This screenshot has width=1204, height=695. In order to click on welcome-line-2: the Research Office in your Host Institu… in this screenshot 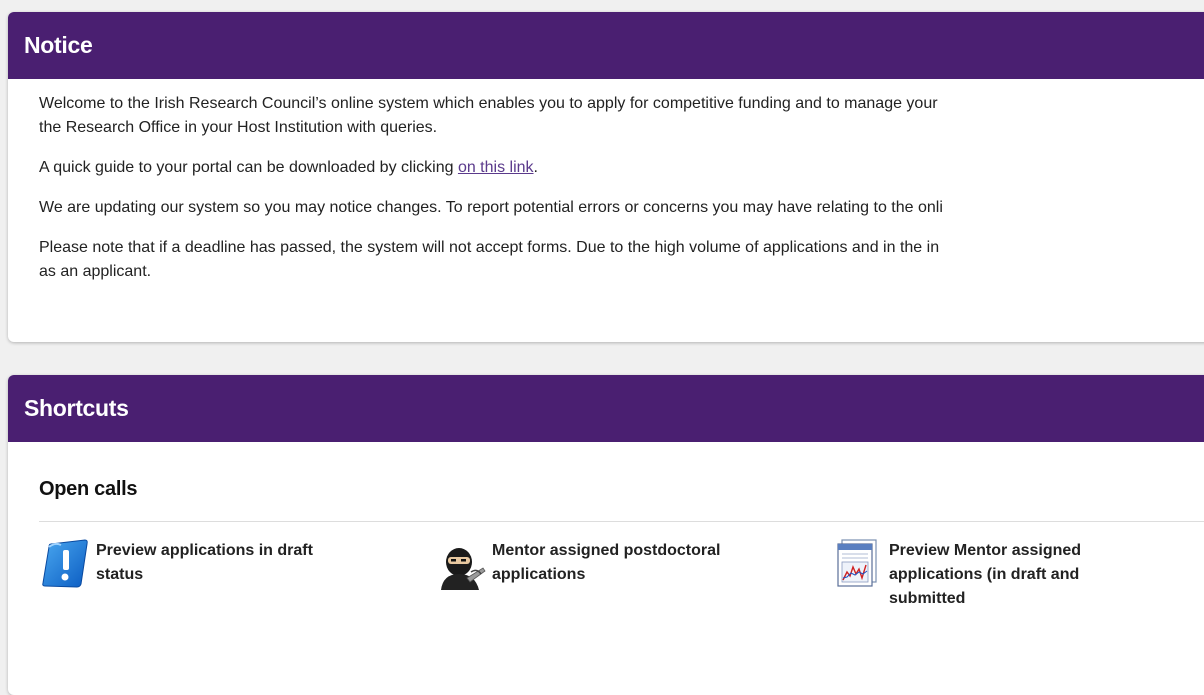, I will do `click(238, 127)`.